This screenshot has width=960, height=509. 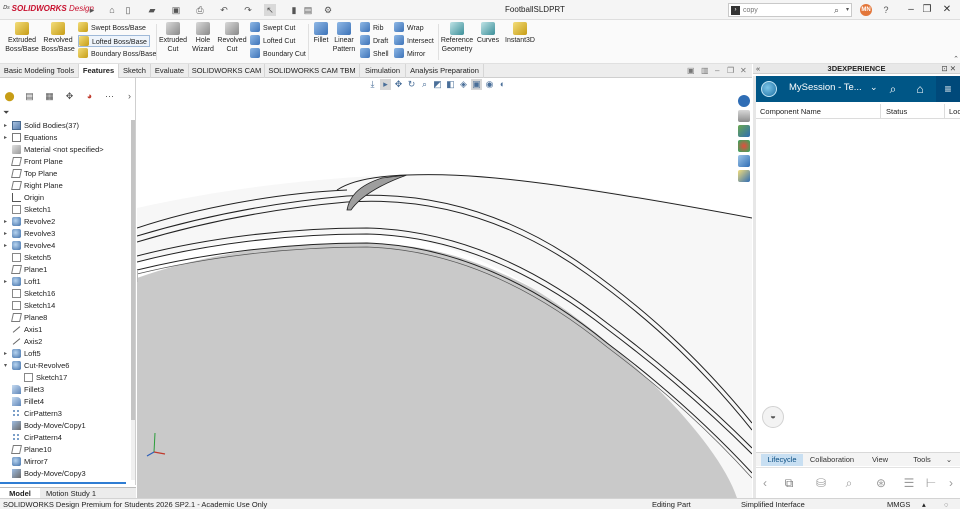 I want to click on intersect-button: Intersect, so click(x=414, y=41).